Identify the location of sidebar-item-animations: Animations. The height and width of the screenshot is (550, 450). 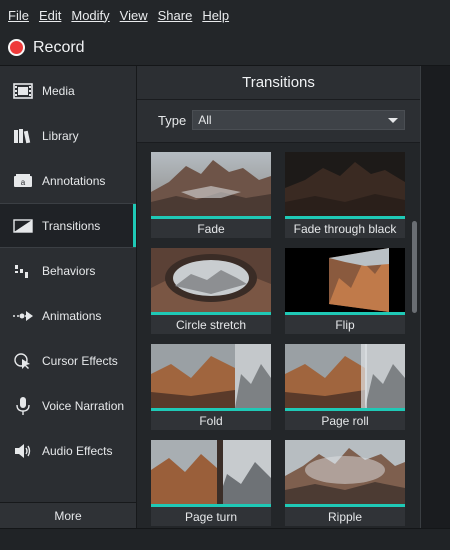
(68, 315).